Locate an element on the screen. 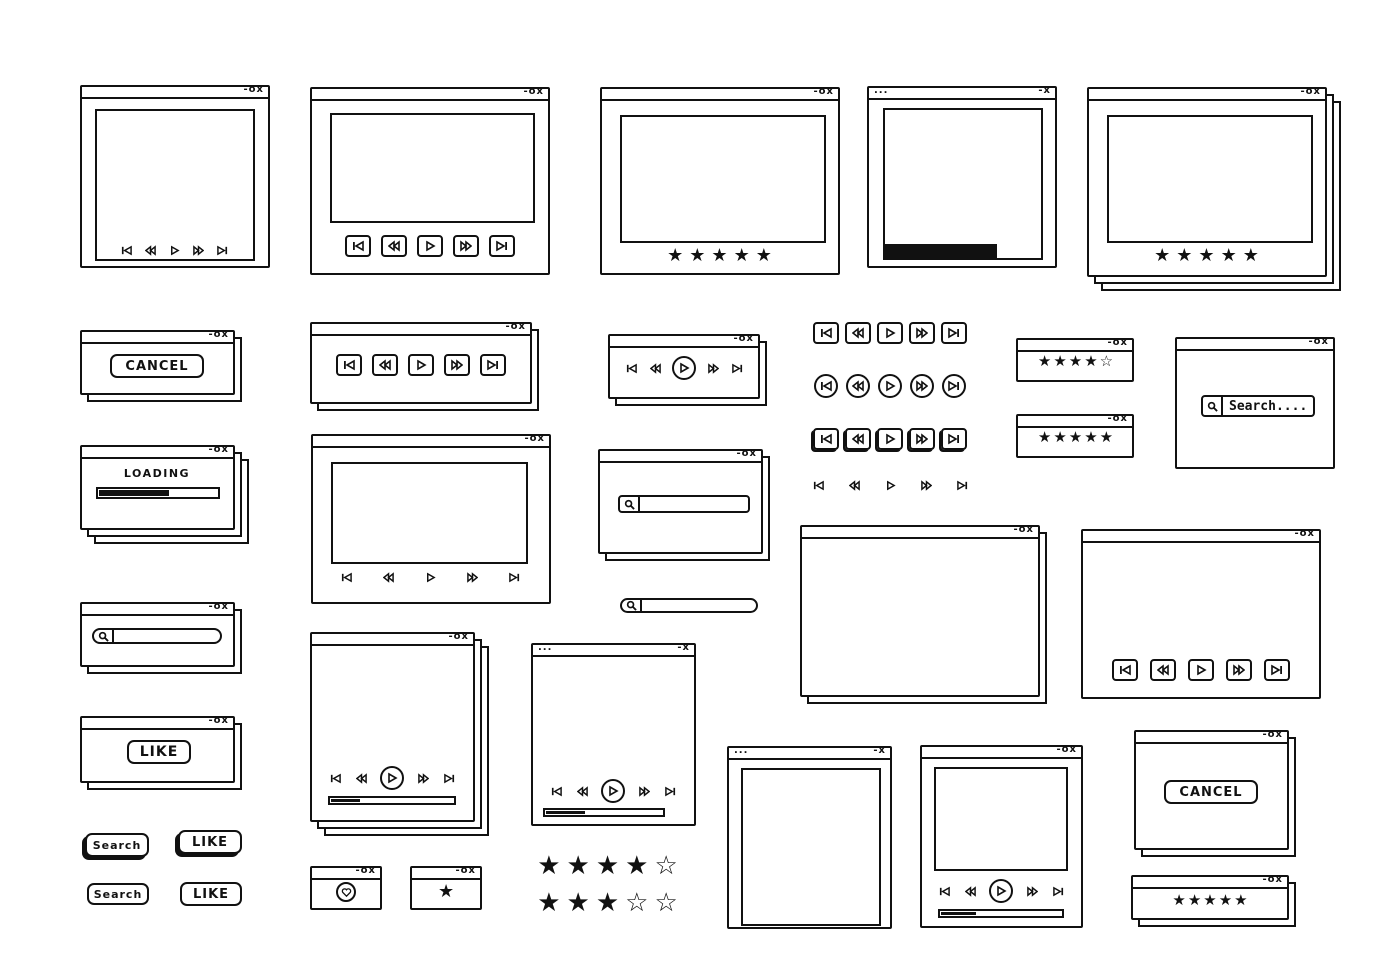 This screenshot has height=980, width=1400. star-icon: ★ is located at coordinates (446, 891).